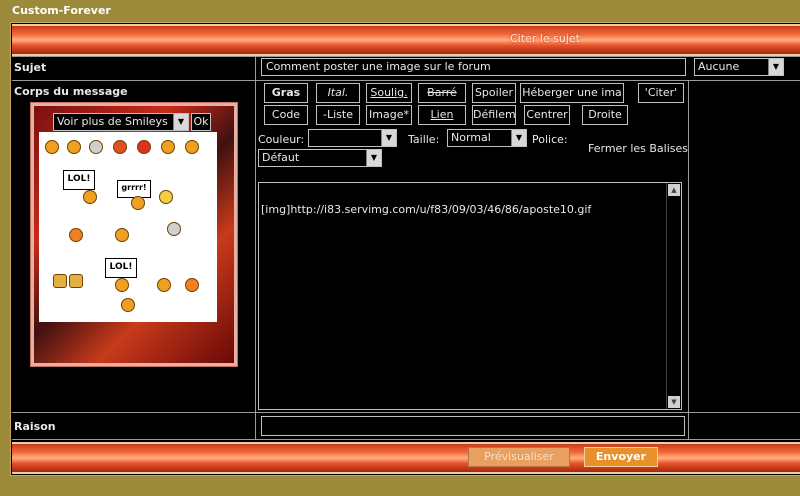 Image resolution: width=800 pixels, height=496 pixels. What do you see at coordinates (406, 458) in the screenshot?
I see `form-footer-banner` at bounding box center [406, 458].